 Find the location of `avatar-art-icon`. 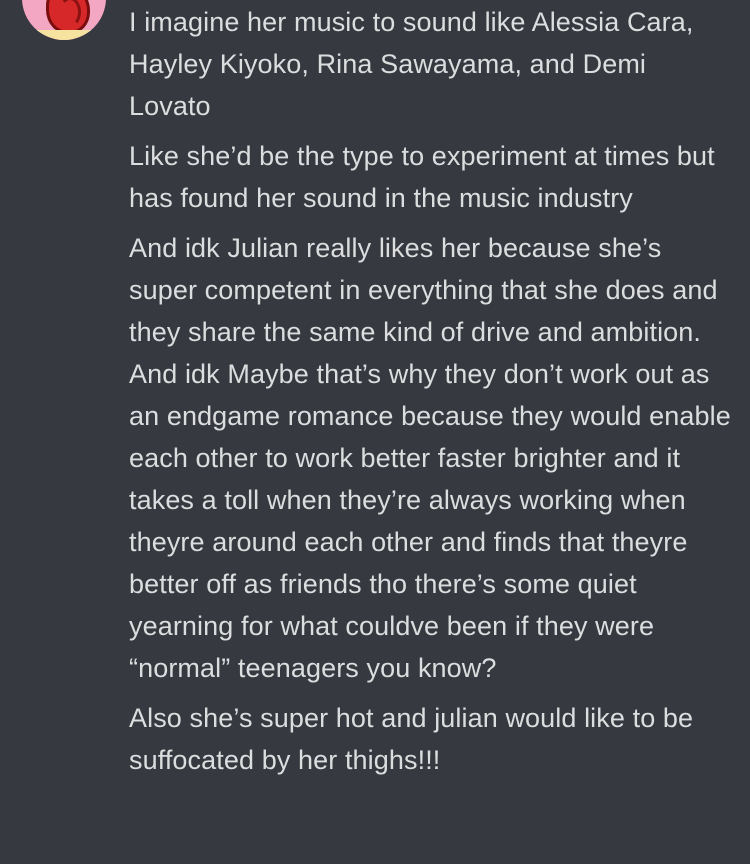

avatar-art-icon is located at coordinates (68, 17).